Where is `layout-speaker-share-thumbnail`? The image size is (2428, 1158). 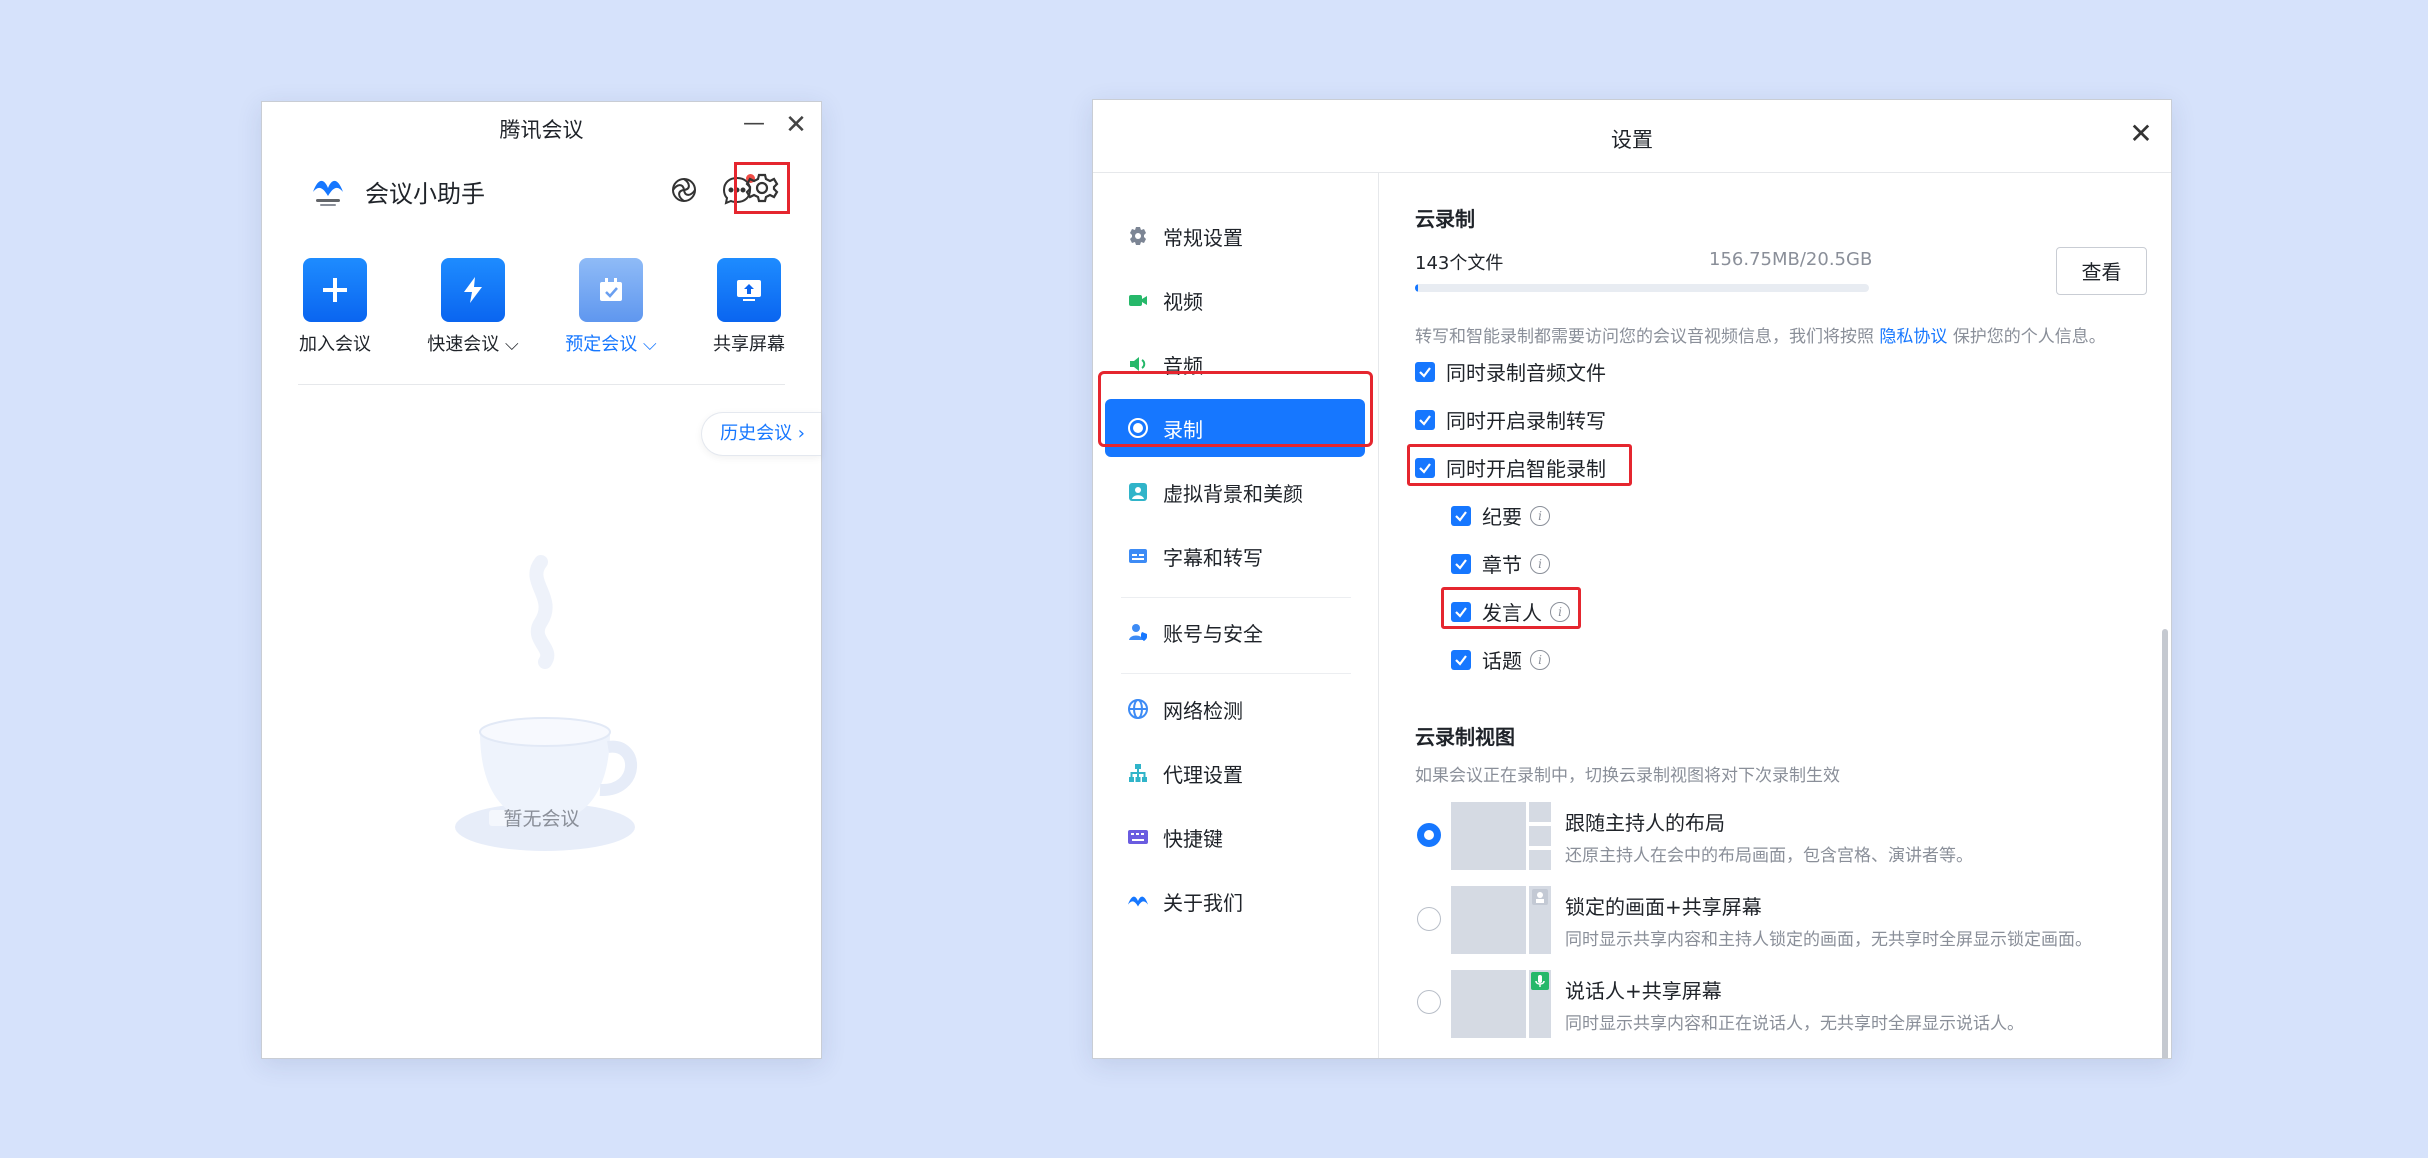 layout-speaker-share-thumbnail is located at coordinates (1501, 1004).